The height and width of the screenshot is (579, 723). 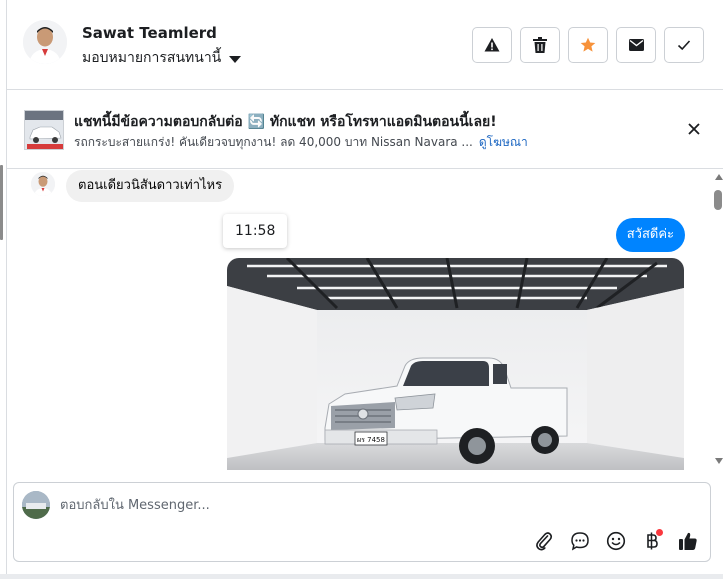 I want to click on scroll-down-arrow-icon, so click(x=719, y=461).